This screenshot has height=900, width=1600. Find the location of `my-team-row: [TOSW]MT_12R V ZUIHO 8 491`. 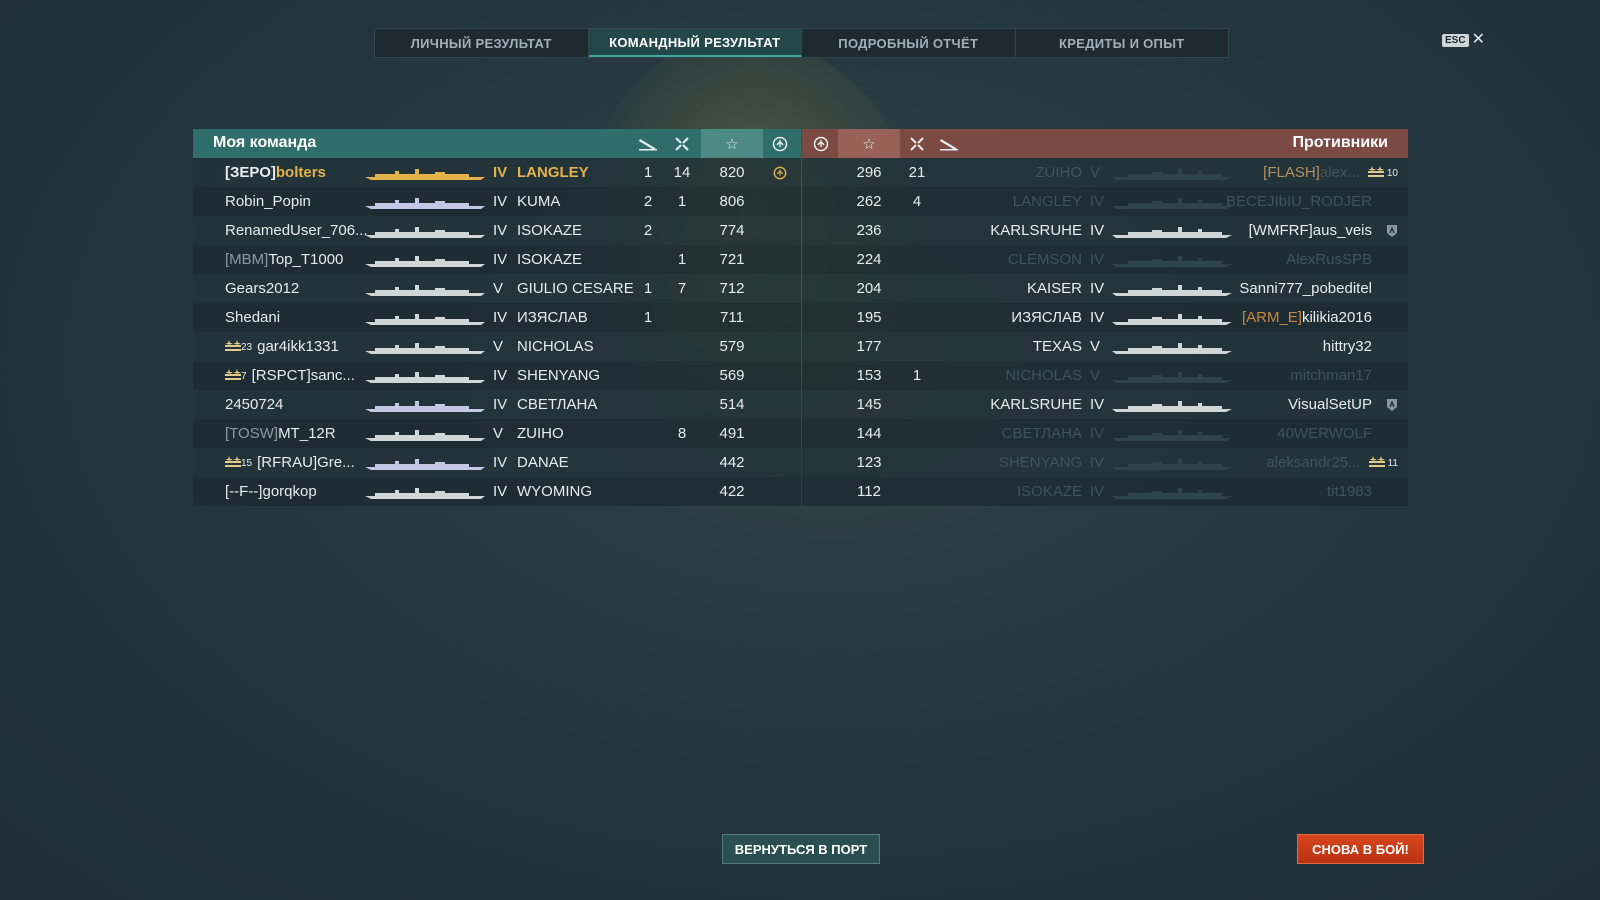

my-team-row: [TOSW]MT_12R V ZUIHO 8 491 is located at coordinates (497, 433).